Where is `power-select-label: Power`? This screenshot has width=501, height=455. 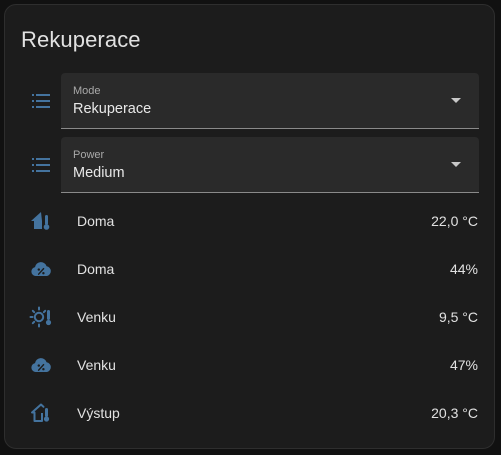
power-select-label: Power is located at coordinates (89, 155).